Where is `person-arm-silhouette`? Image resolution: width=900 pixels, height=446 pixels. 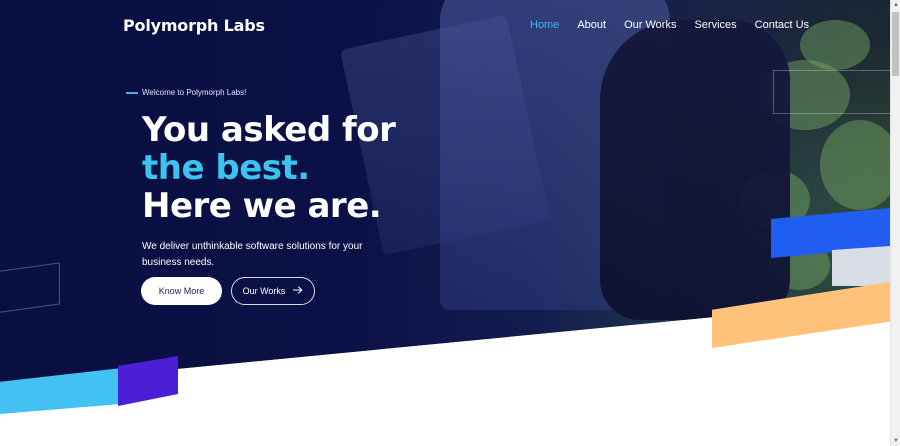
person-arm-silhouette is located at coordinates (695, 170).